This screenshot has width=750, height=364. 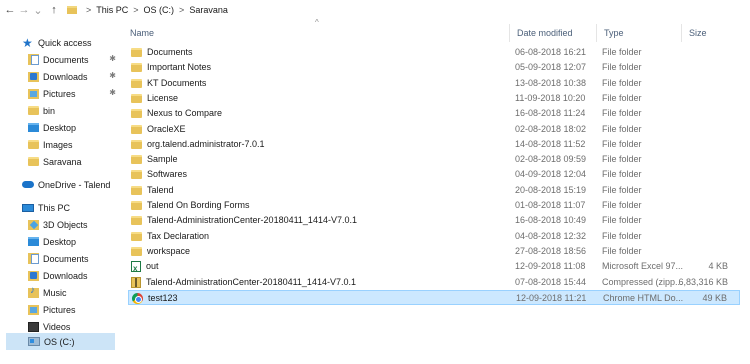 I want to click on breadcrumb-os-c: OS (C:), so click(x=159, y=10).